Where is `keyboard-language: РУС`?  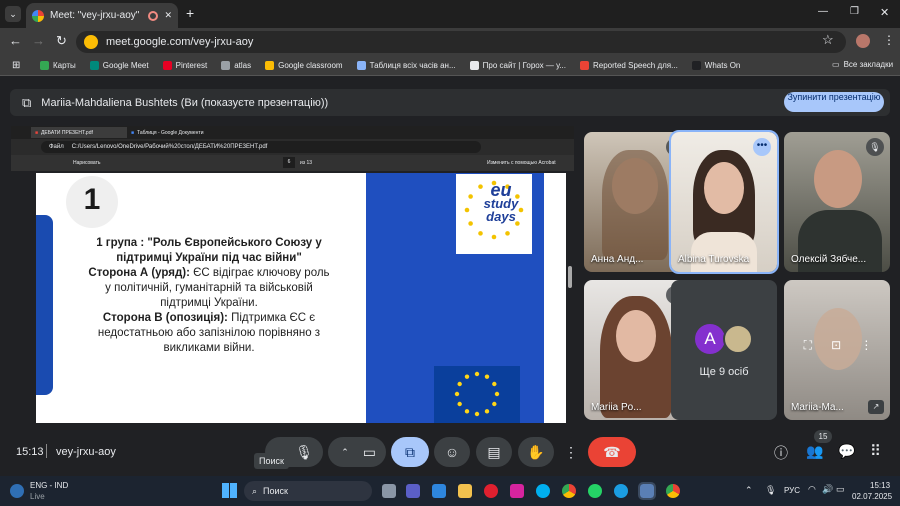
keyboard-language: РУС is located at coordinates (792, 490).